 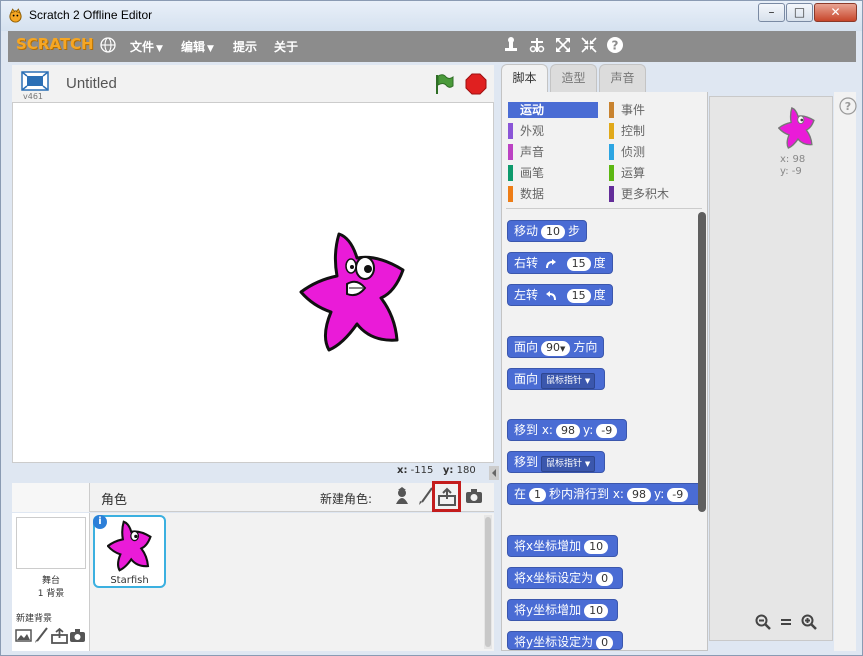 I want to click on category-label: 控制, so click(x=633, y=131).